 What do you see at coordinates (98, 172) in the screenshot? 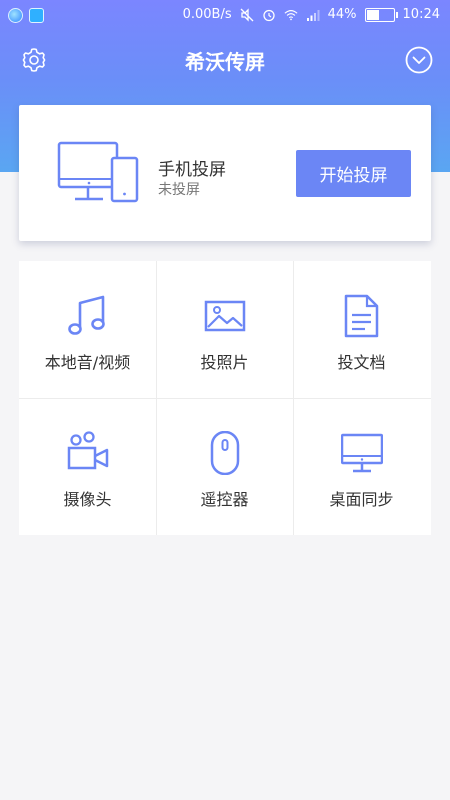
I see `devices-icon` at bounding box center [98, 172].